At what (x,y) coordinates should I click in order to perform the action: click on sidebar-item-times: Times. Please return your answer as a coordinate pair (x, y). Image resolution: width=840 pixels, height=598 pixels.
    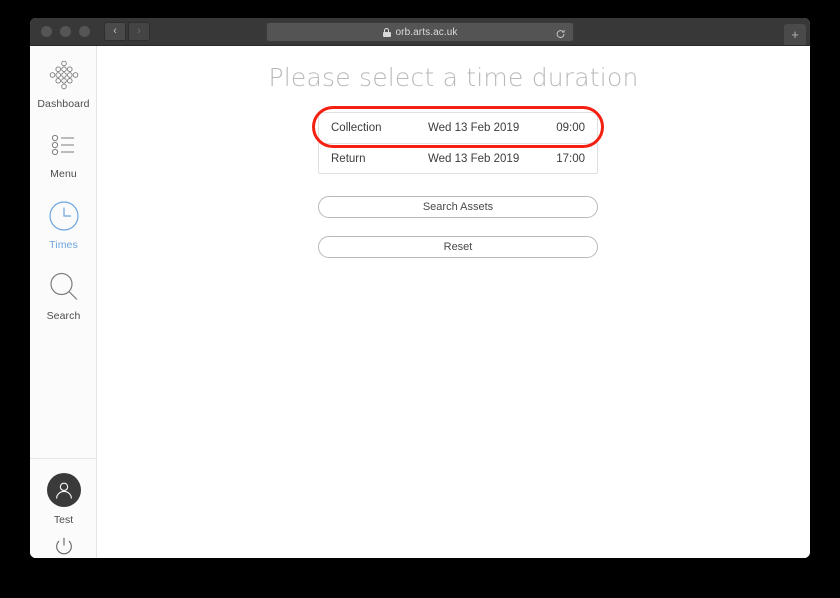
    Looking at the image, I should click on (63, 225).